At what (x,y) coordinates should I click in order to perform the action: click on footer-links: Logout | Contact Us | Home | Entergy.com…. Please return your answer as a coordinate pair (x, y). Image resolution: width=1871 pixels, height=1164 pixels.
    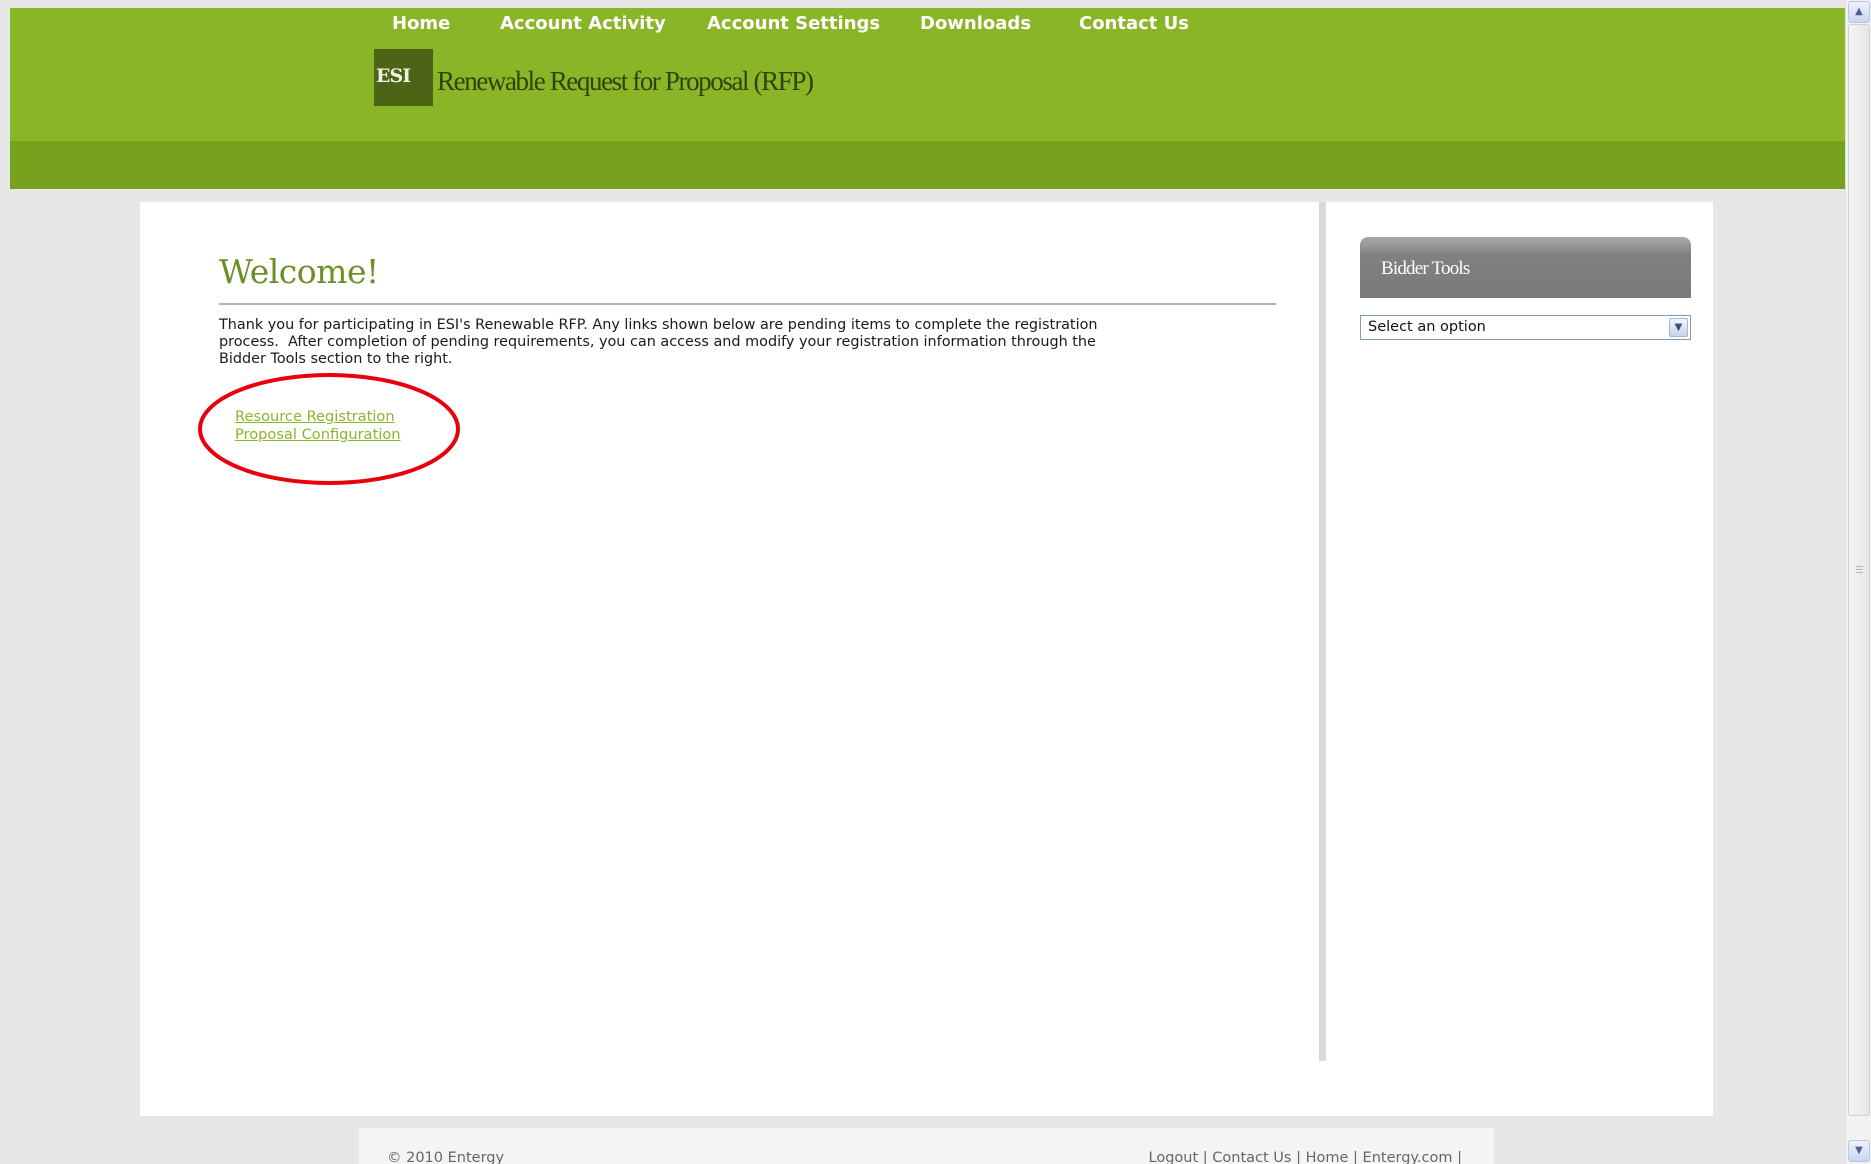
    Looking at the image, I should click on (1305, 1157).